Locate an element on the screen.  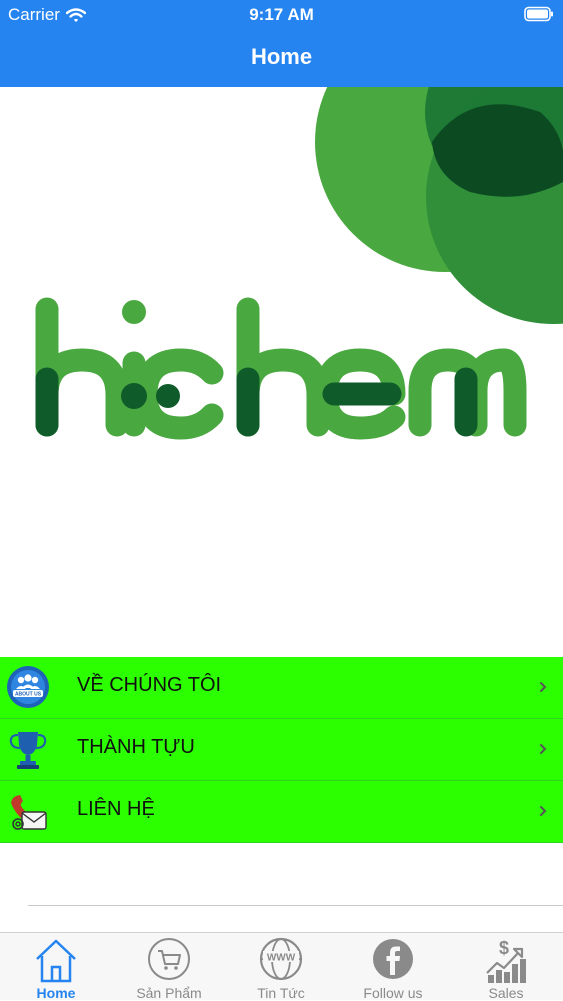
tab-news: WWW Tin Tức is located at coordinates (281, 969).